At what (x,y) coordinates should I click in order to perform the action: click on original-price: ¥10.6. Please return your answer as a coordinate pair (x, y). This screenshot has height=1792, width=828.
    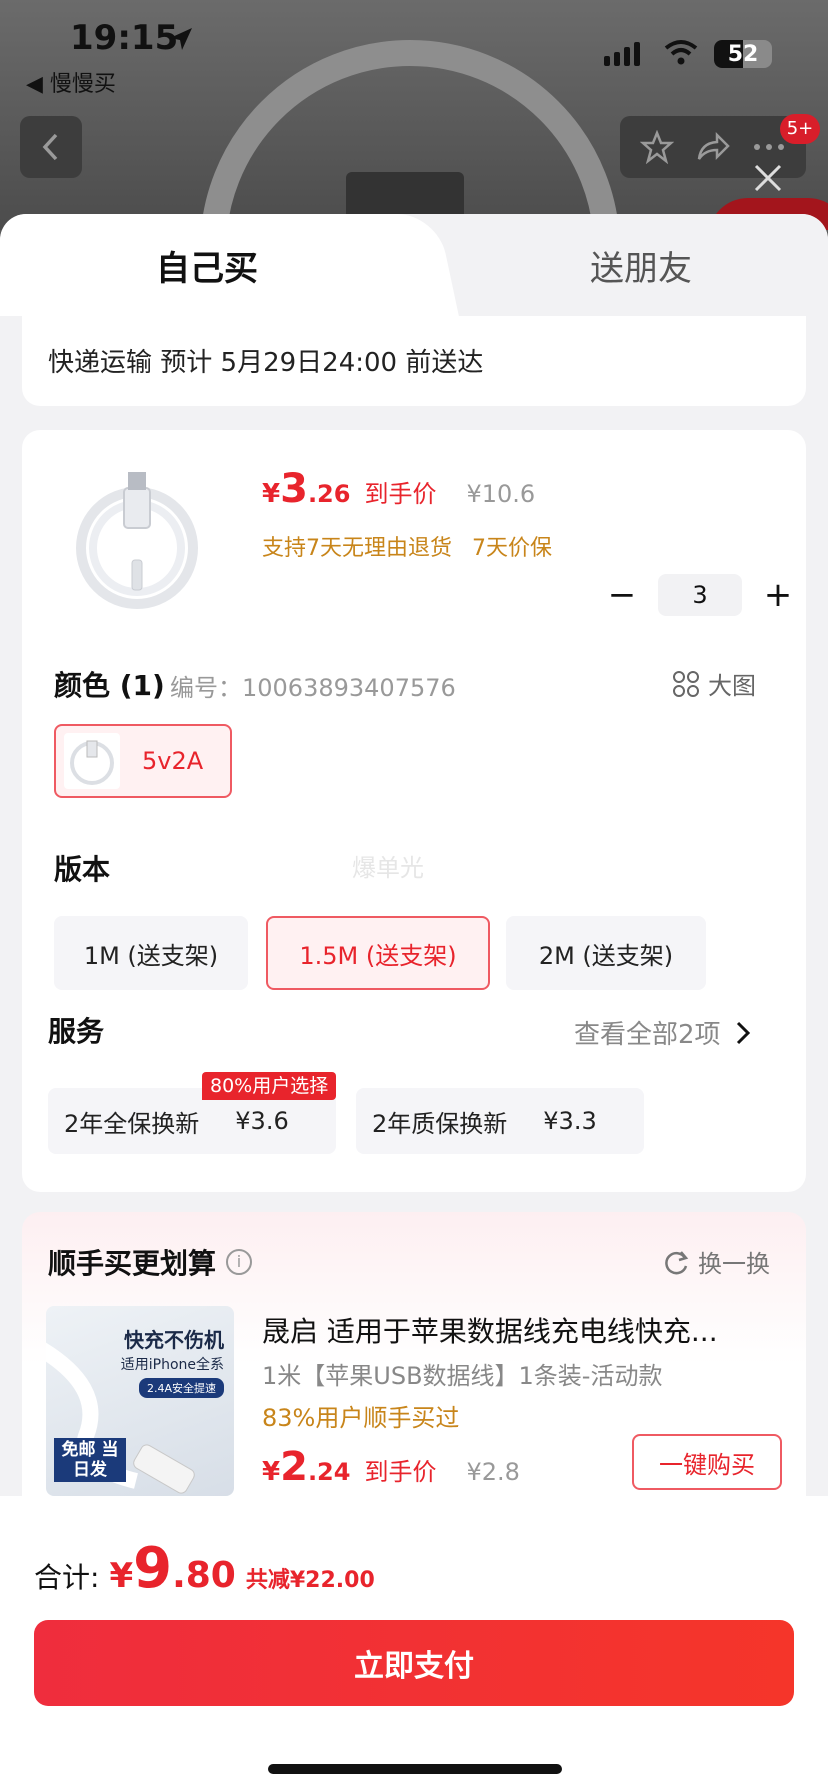
    Looking at the image, I should click on (501, 494).